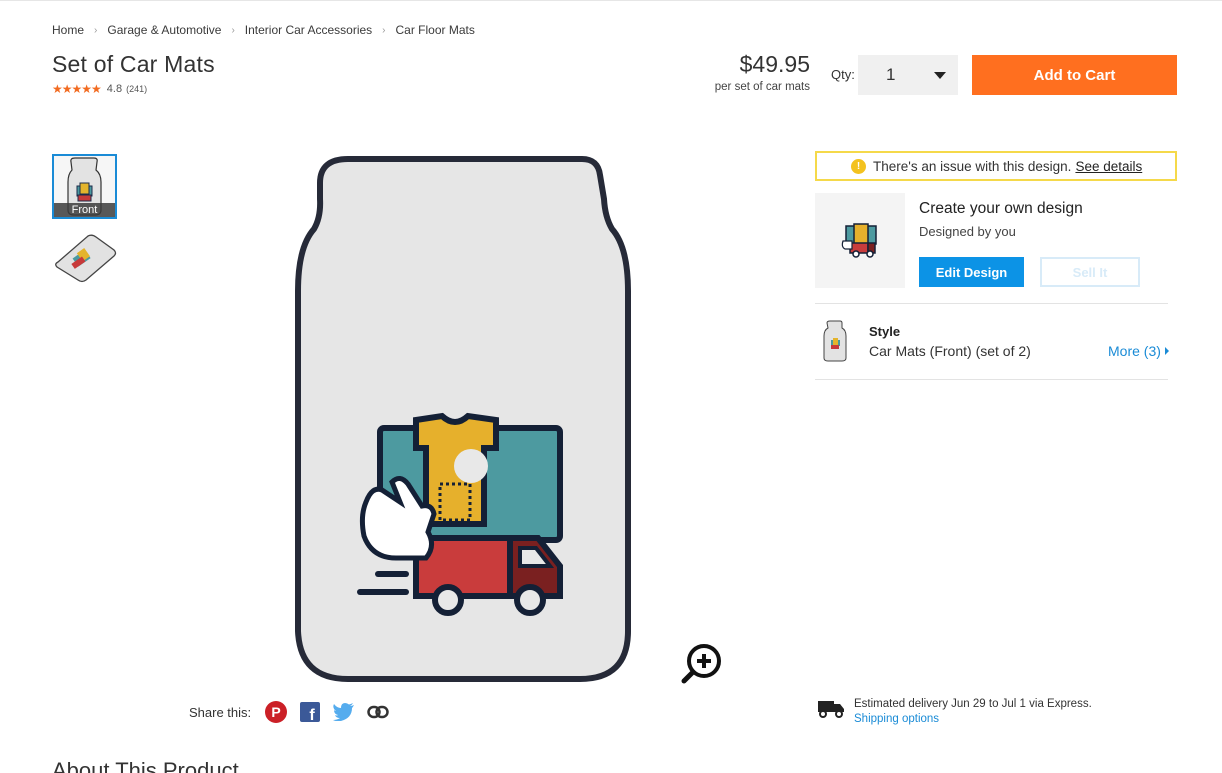 The width and height of the screenshot is (1222, 773). I want to click on page-title: Set of Car Mats, so click(133, 64).